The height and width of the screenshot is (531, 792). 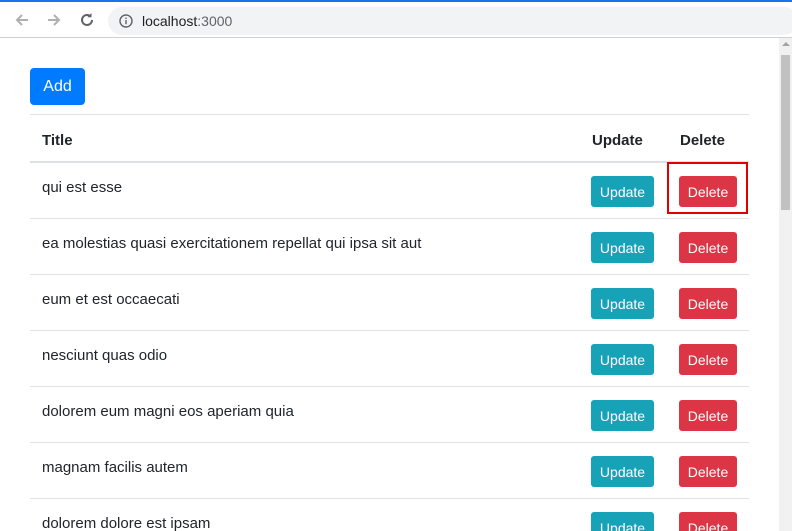 I want to click on url-port: :3000, so click(x=215, y=21).